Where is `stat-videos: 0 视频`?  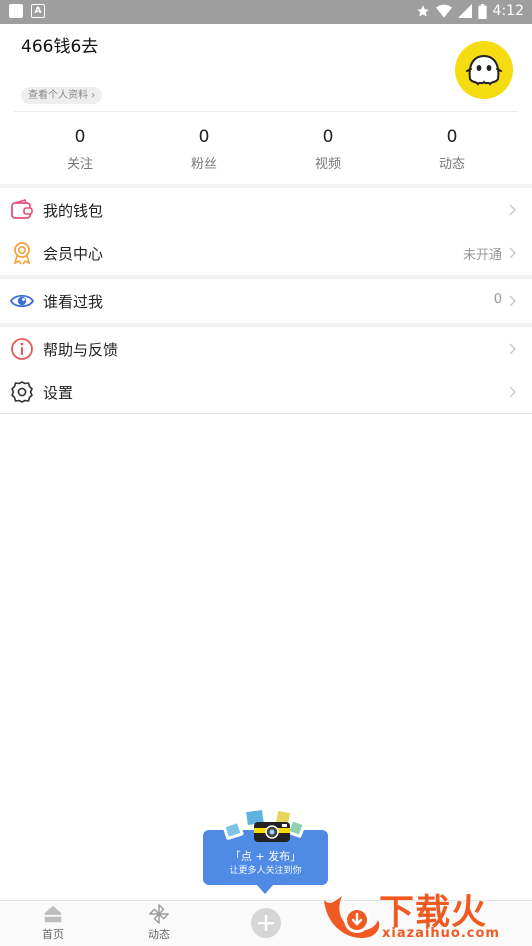
stat-videos: 0 视频 is located at coordinates (328, 149).